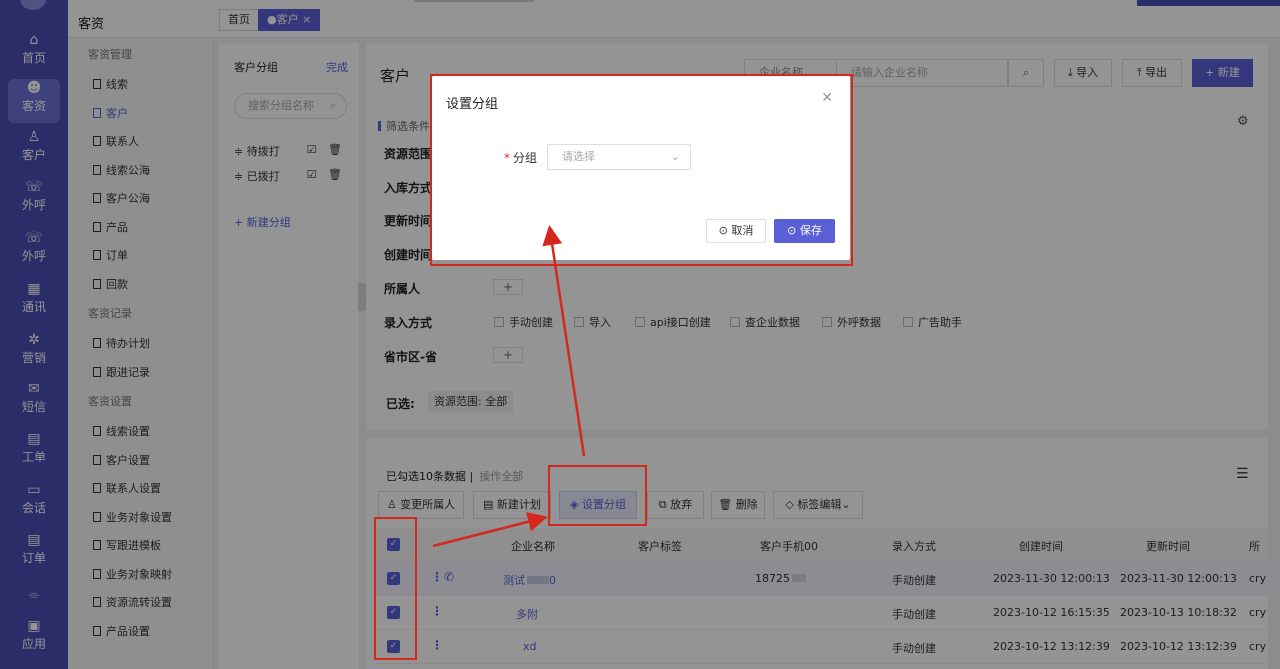  I want to click on annotation-box-dialog, so click(641, 170).